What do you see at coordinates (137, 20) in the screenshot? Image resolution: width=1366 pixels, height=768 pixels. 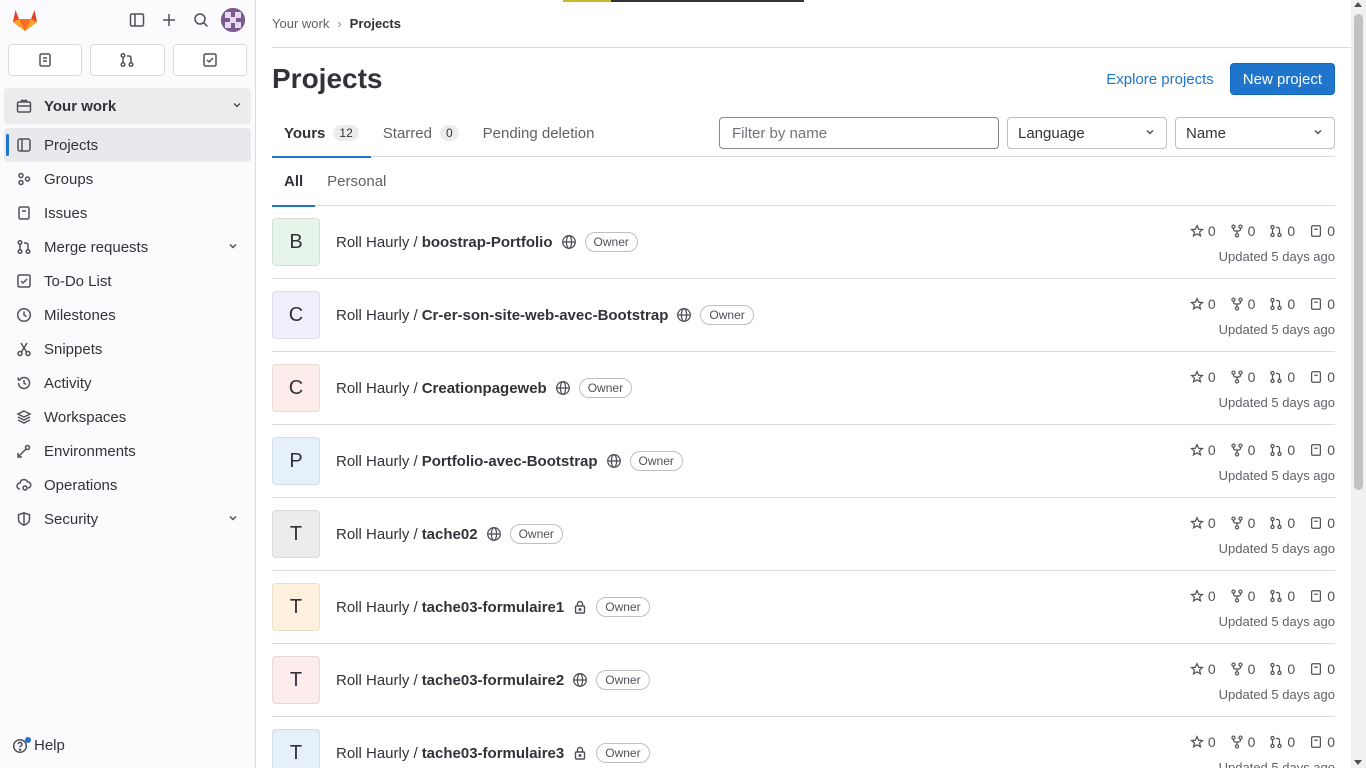 I see `sidebar-toggle-icon` at bounding box center [137, 20].